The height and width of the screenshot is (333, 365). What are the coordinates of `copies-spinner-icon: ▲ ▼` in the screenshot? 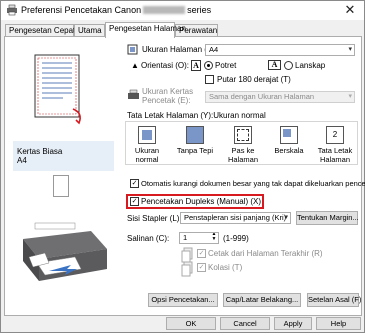 It's located at (214, 237).